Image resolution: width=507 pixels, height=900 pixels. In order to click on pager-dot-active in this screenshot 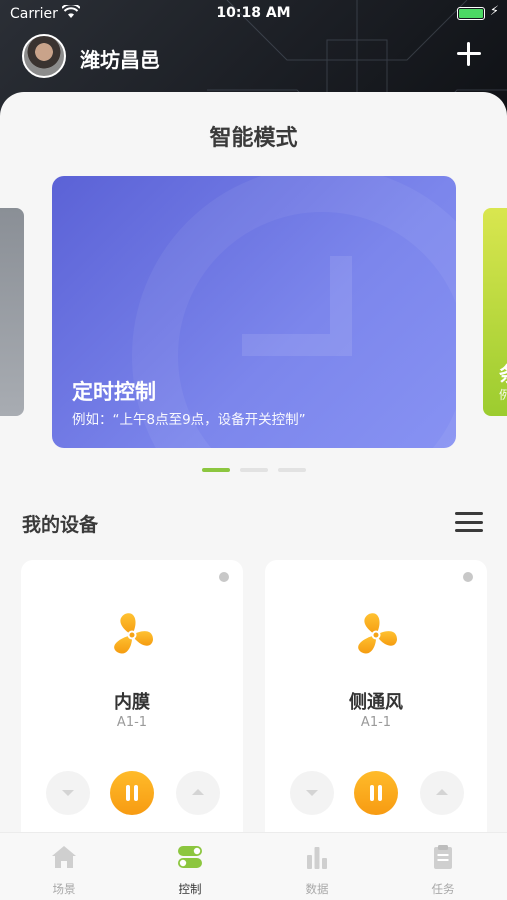, I will do `click(215, 470)`.